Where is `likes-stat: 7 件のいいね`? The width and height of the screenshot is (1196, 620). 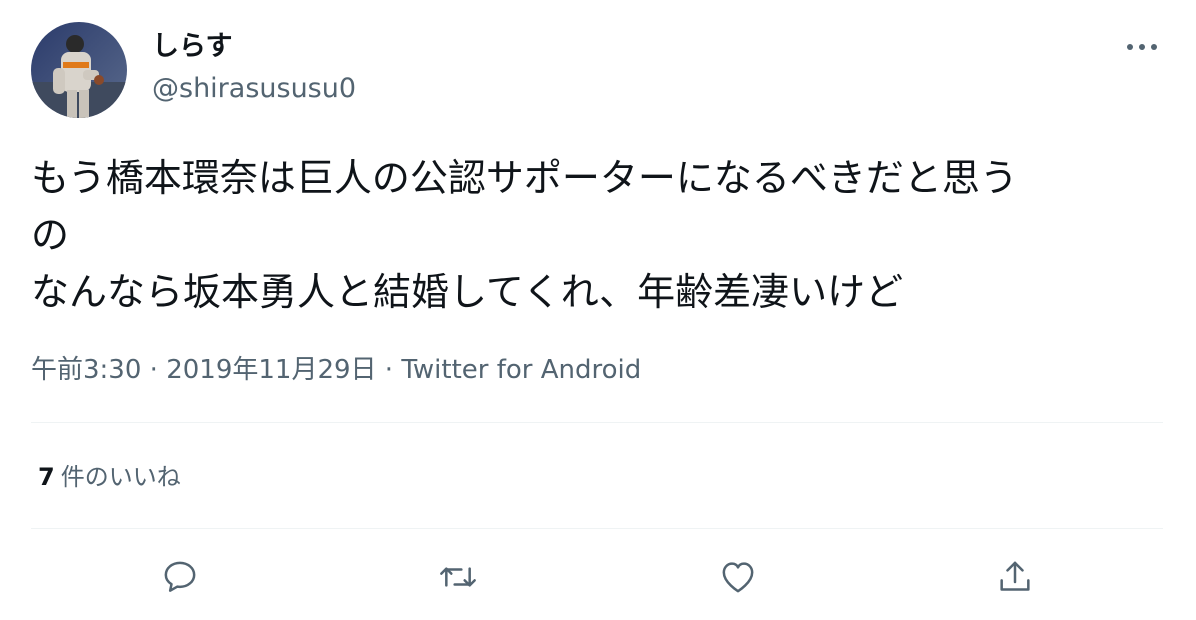
likes-stat: 7 件のいいね is located at coordinates (109, 477).